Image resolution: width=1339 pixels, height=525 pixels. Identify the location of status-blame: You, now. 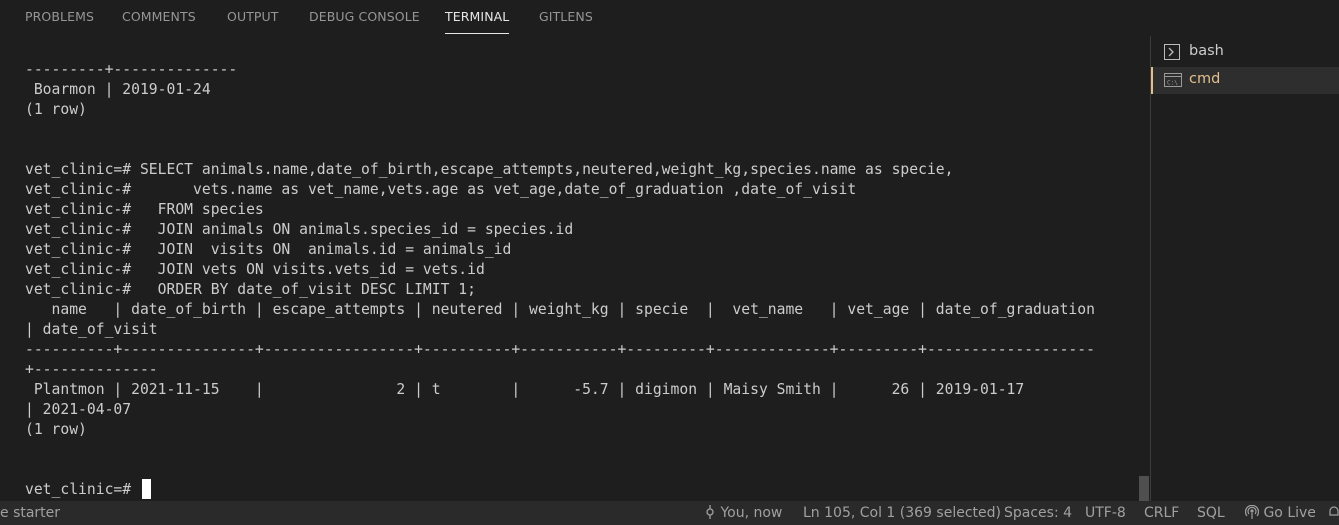
(743, 513).